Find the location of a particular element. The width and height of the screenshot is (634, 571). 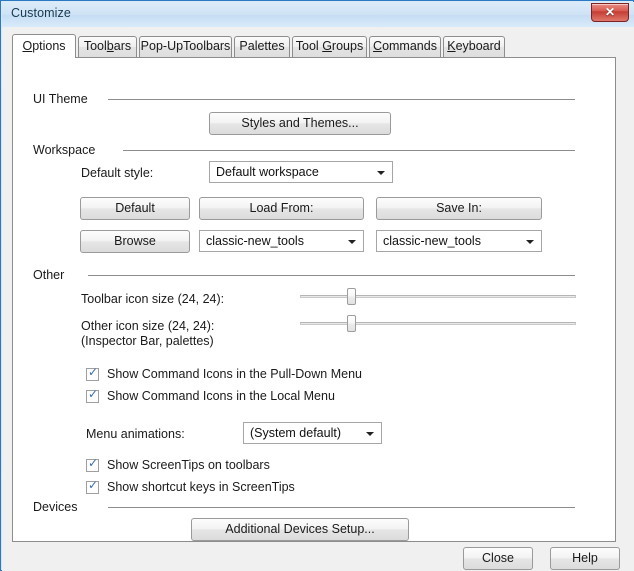

tab-keyboard: Keyboard is located at coordinates (474, 46).